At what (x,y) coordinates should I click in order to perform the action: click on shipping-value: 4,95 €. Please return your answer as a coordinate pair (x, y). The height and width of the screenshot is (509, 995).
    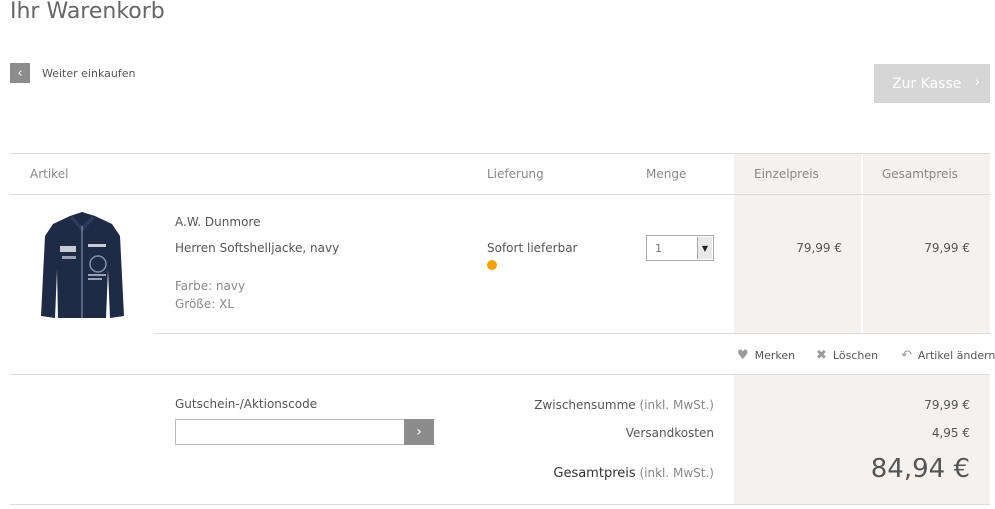
    Looking at the image, I should click on (950, 433).